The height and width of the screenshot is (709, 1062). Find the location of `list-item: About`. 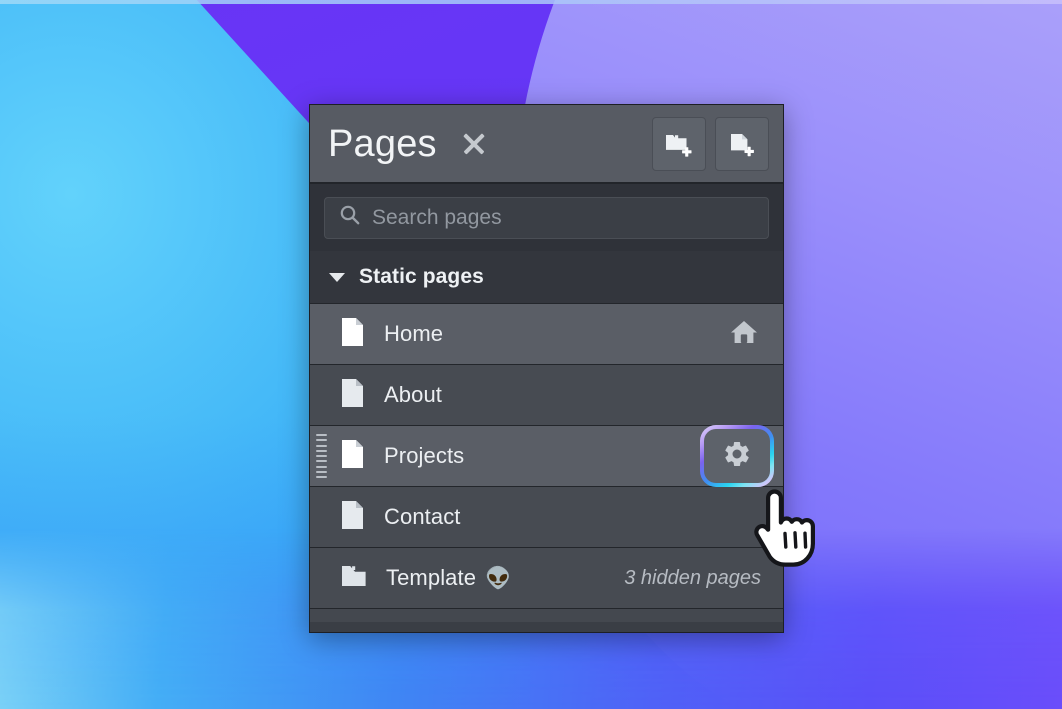

list-item: About is located at coordinates (546, 395).